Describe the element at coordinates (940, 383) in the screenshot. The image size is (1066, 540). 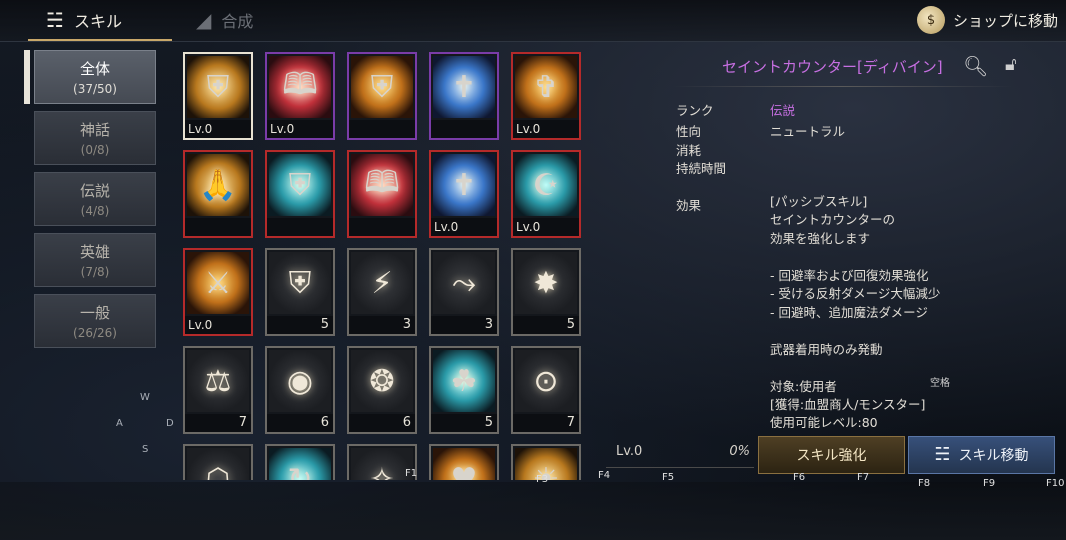
I see `space-key-hint: 空格` at that location.